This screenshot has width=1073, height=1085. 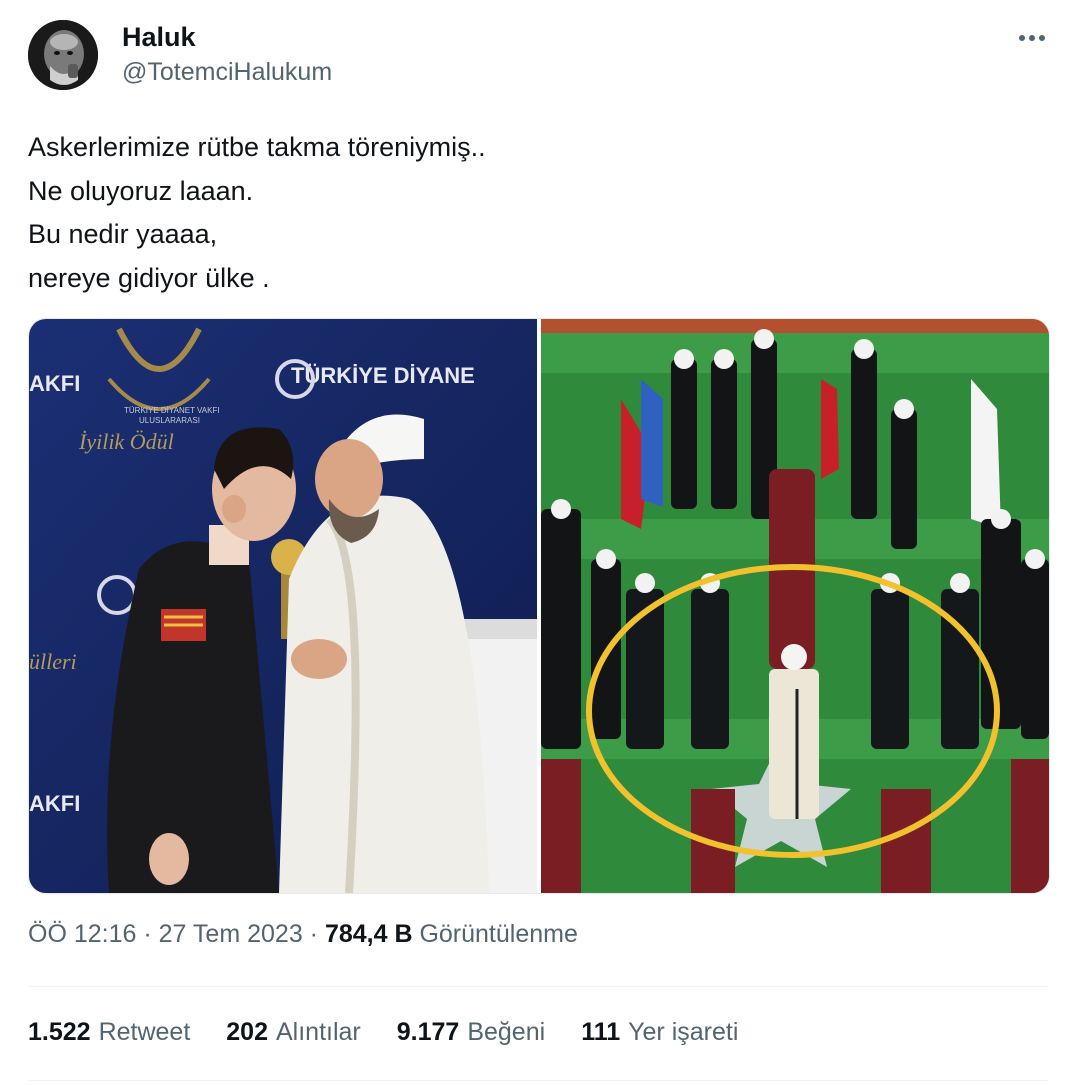 What do you see at coordinates (506, 1032) in the screenshot?
I see `stat-label: Beğeni` at bounding box center [506, 1032].